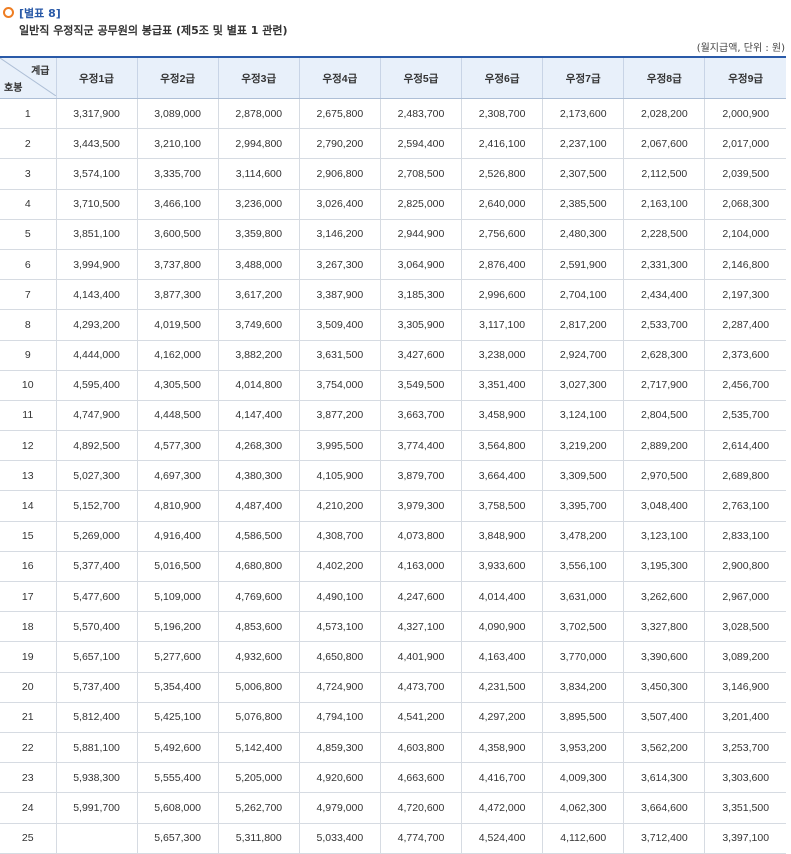  Describe the element at coordinates (339, 476) in the screenshot. I see `salary-cell: 4,105,900` at that location.